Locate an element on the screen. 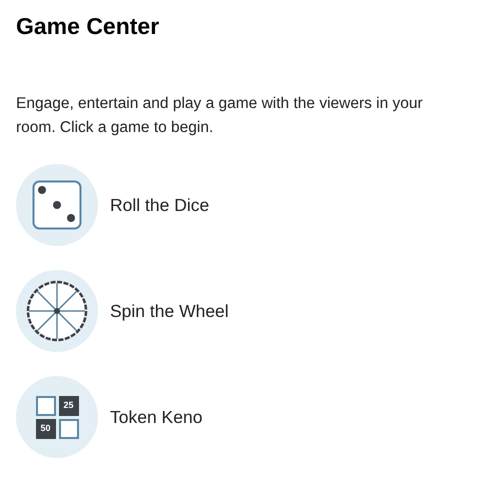 Image resolution: width=479 pixels, height=480 pixels. number-tile: 50 is located at coordinates (46, 428).